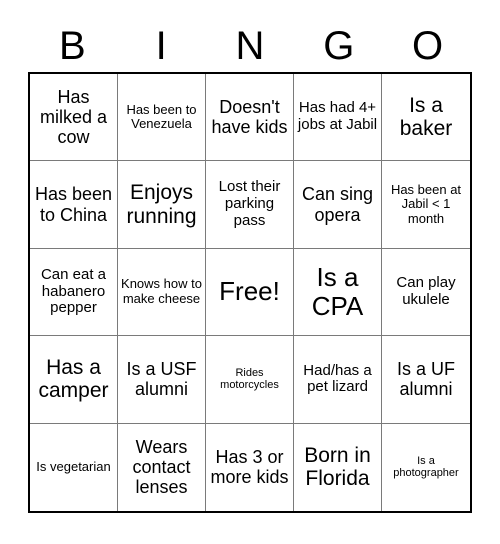 The image size is (500, 544). I want to click on bingo-cell-r4c2: Is a USF alumni, so click(162, 380).